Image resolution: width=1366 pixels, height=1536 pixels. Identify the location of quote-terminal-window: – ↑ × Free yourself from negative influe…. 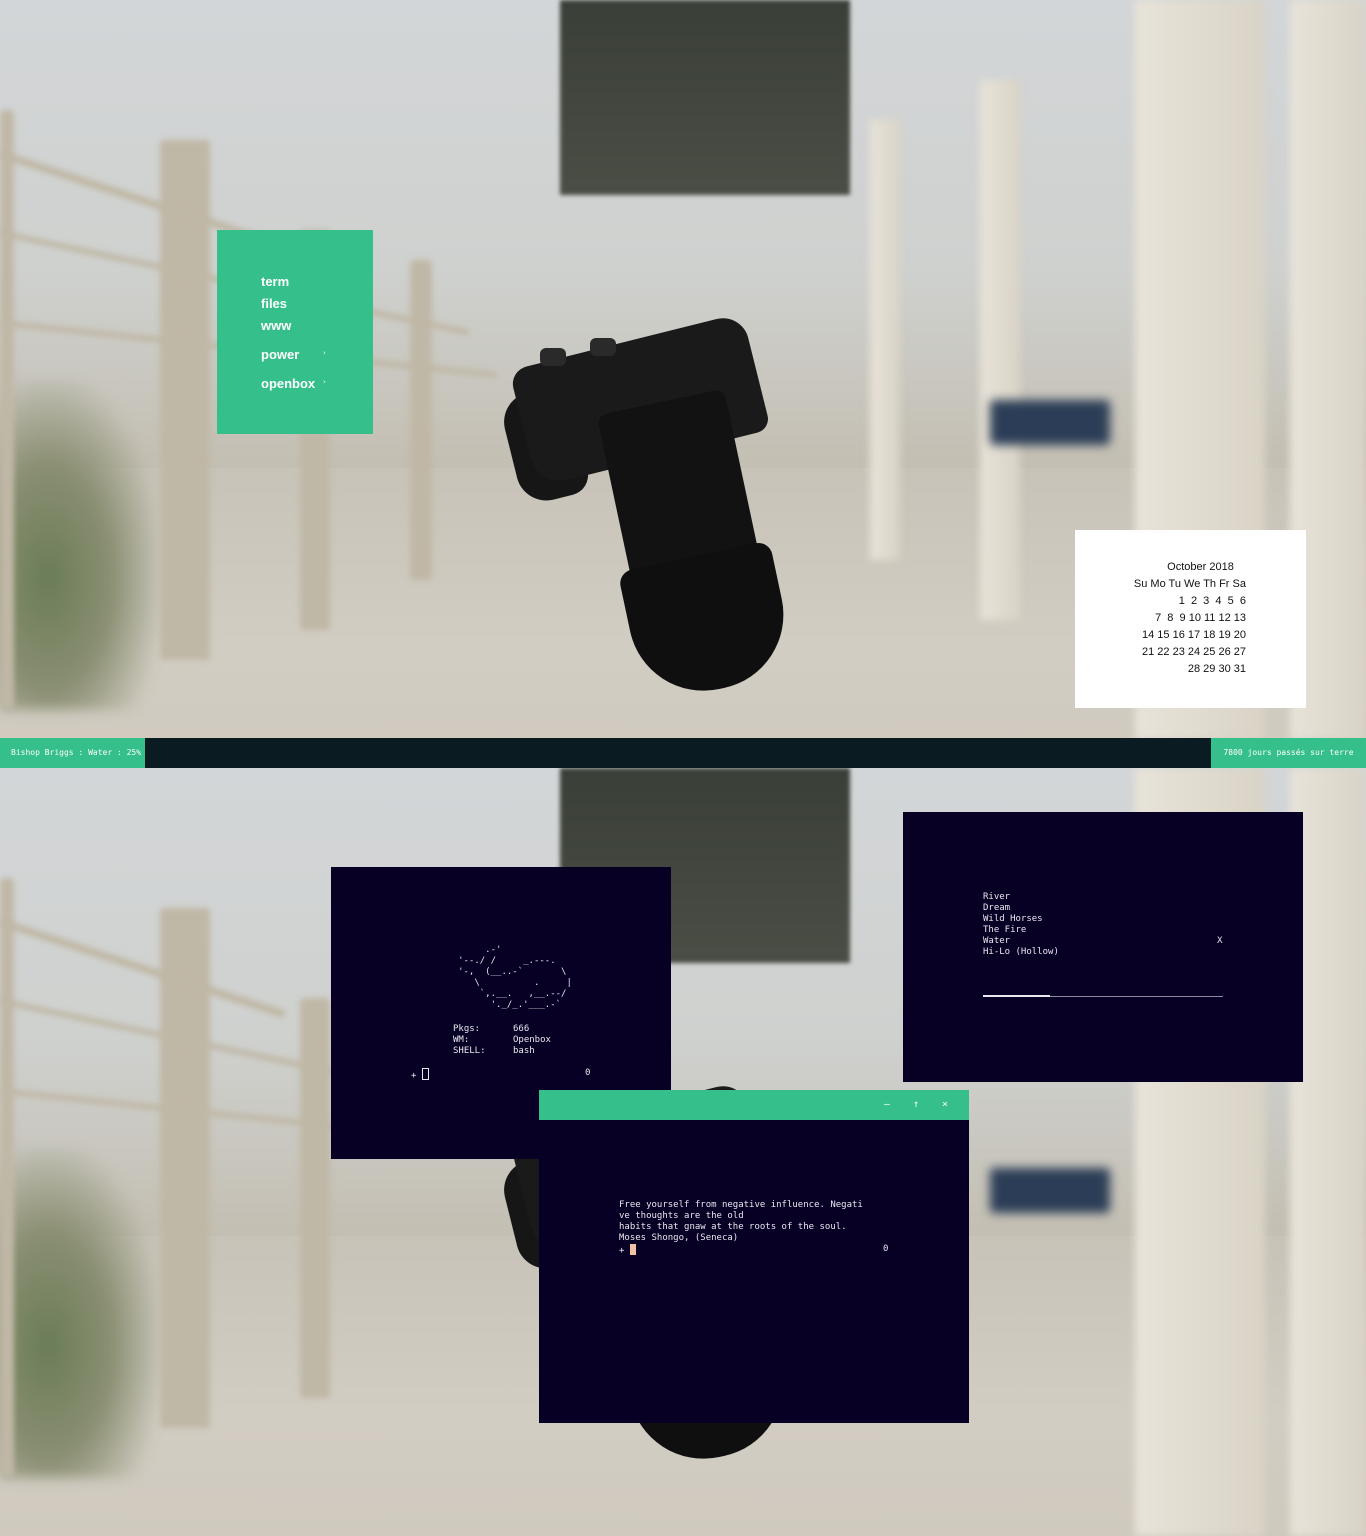
(754, 1256).